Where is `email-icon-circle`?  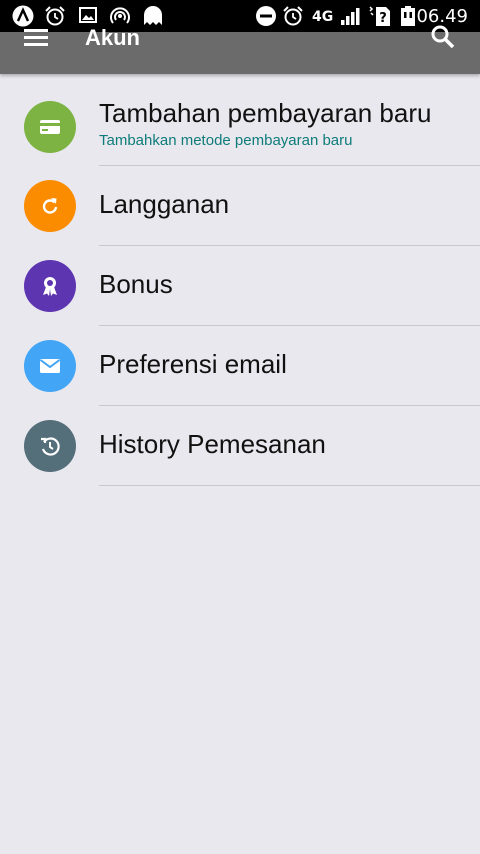
email-icon-circle is located at coordinates (50, 366).